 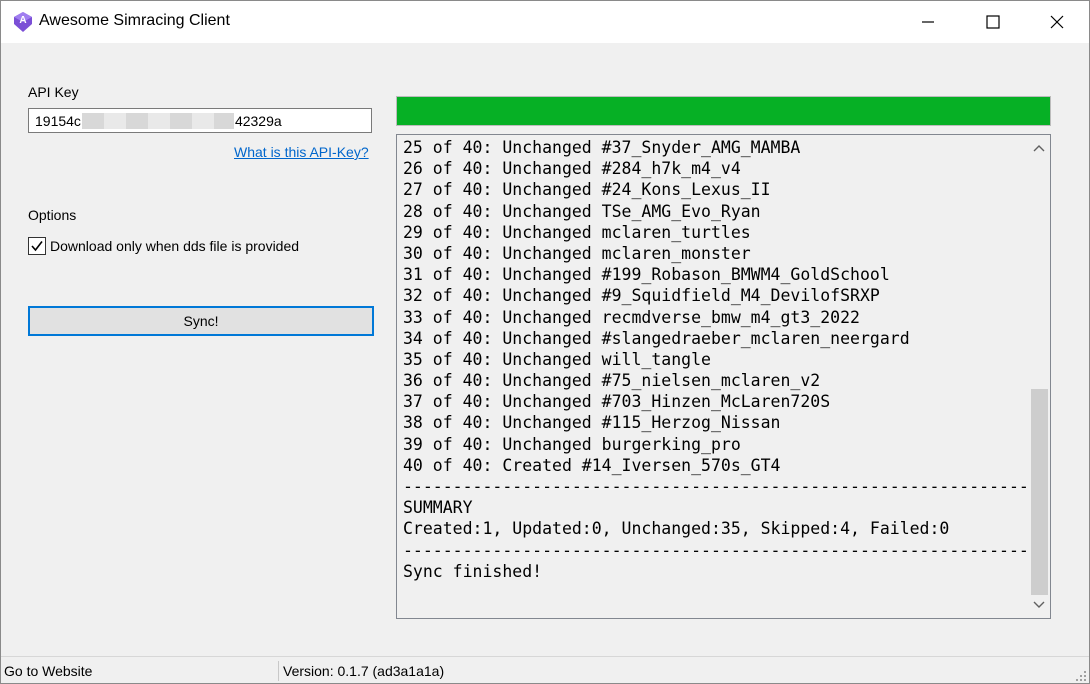 I want to click on scroll-down-button, so click(x=1038, y=605).